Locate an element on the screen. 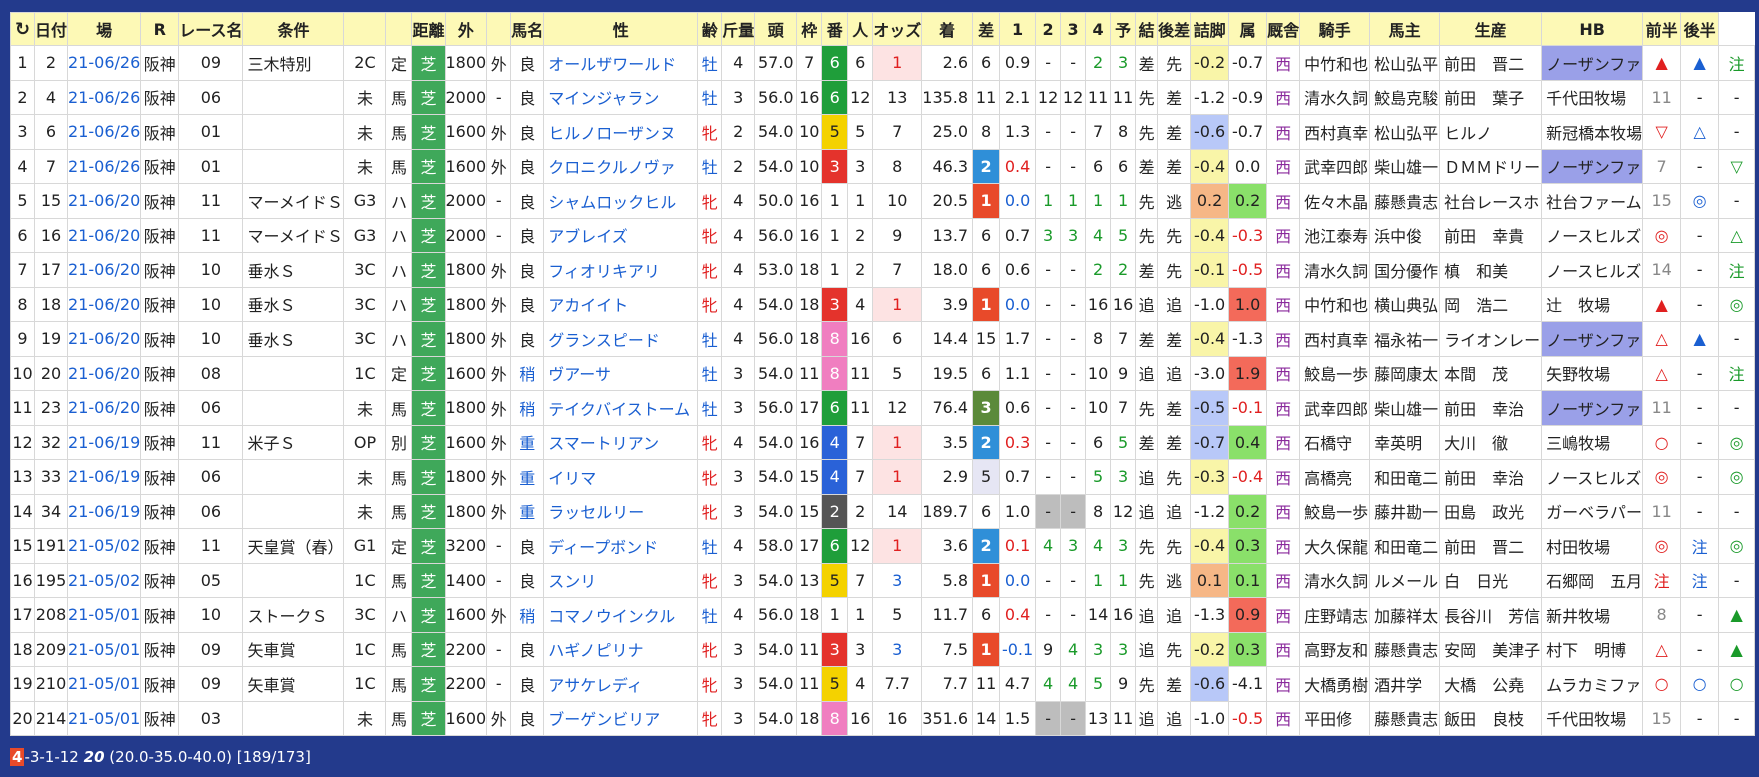 This screenshot has width=1759, height=777. cell-horse: スマートリアン is located at coordinates (621, 442).